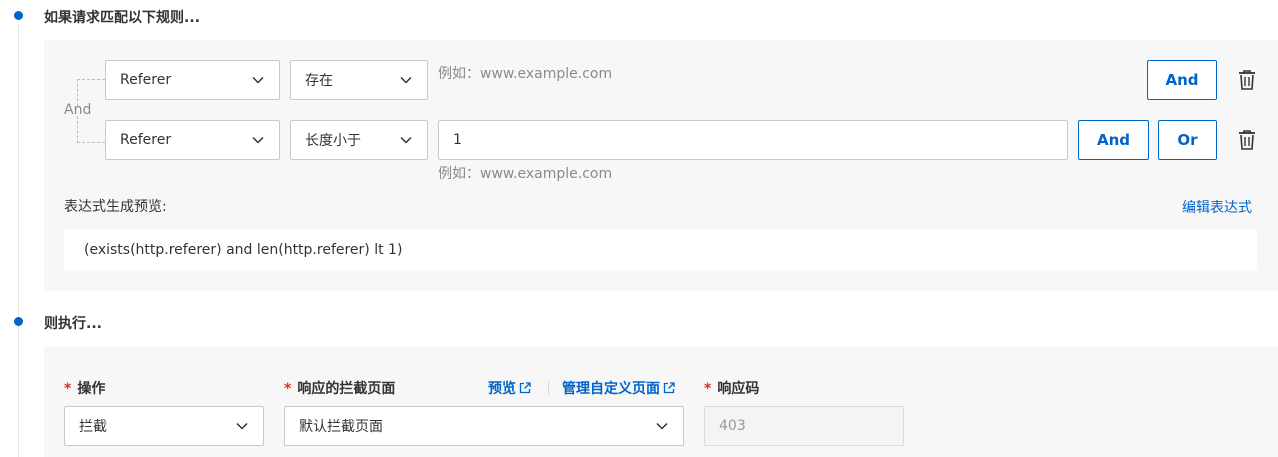  What do you see at coordinates (341, 427) in the screenshot?
I see `block-page-value: 默认拦截页面` at bounding box center [341, 427].